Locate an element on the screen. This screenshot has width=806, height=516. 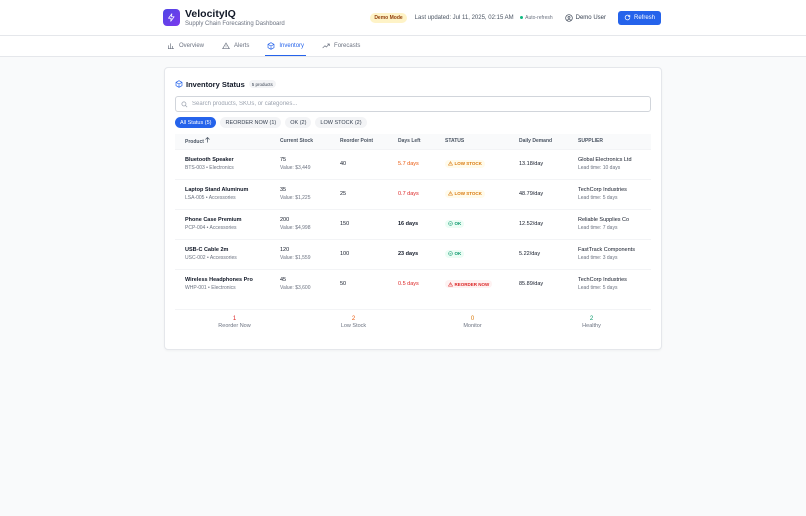
app-name: VelocityIQ is located at coordinates (210, 13).